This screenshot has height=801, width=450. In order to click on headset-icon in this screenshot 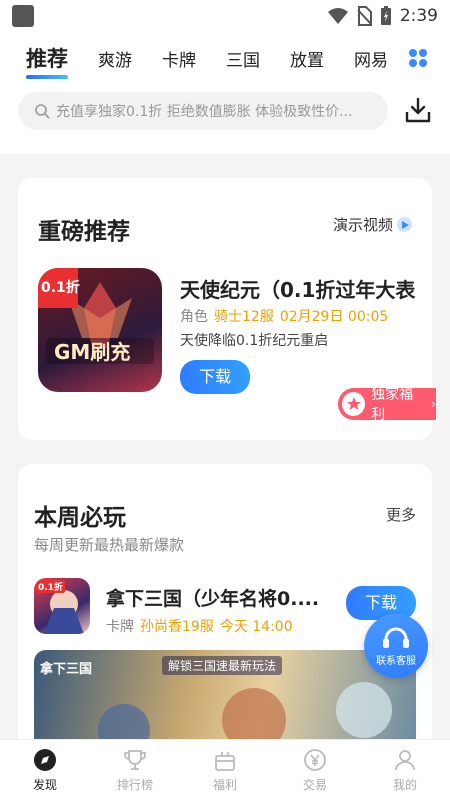, I will do `click(396, 637)`.